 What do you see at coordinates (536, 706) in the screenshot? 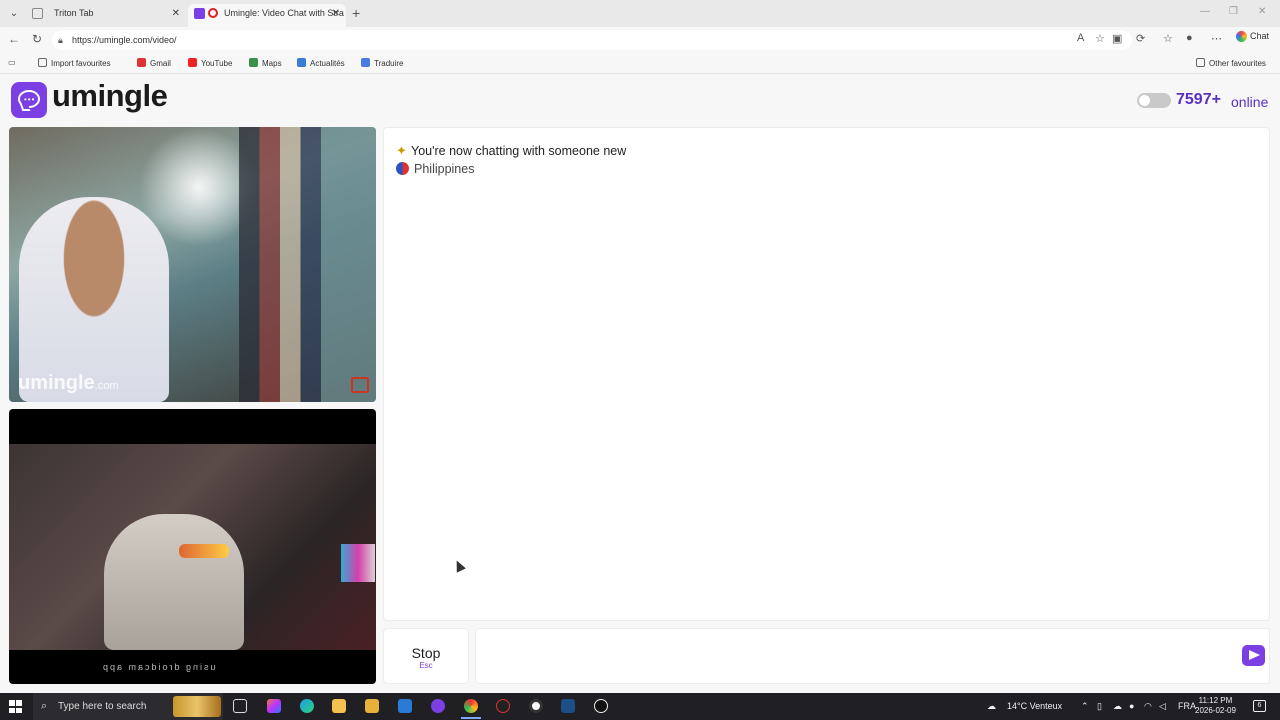
I see `media-app-icon` at bounding box center [536, 706].